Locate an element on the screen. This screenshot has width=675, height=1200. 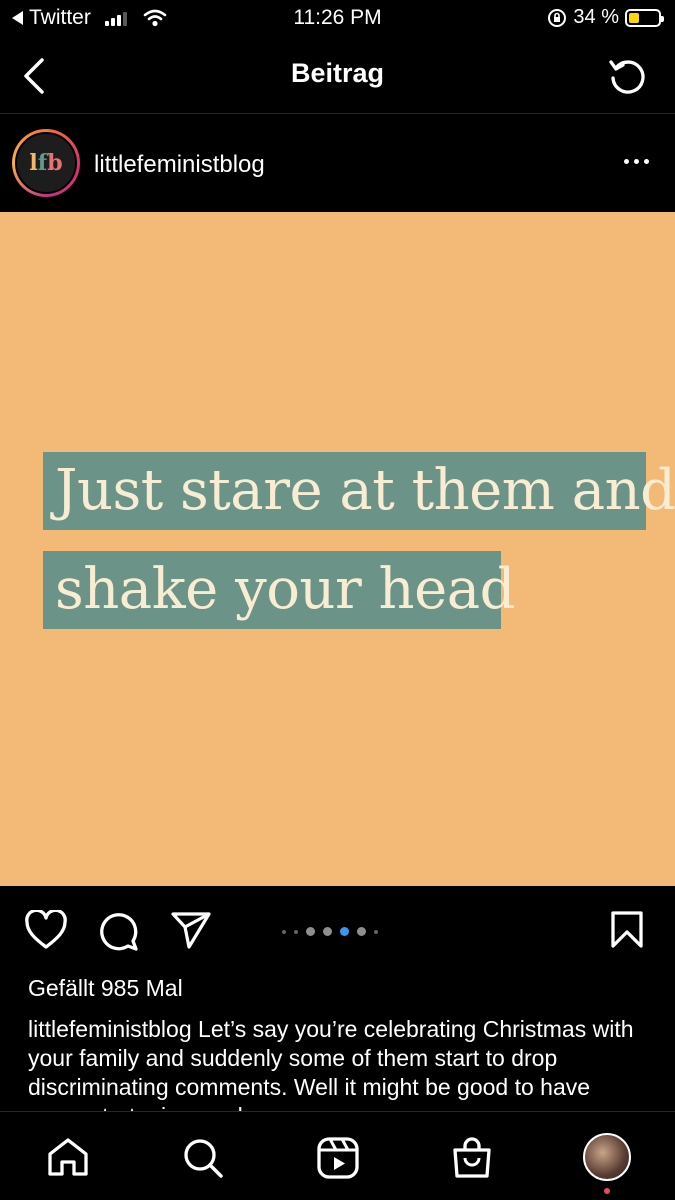
caption-username: littlefeministblog is located at coordinates (110, 1029).